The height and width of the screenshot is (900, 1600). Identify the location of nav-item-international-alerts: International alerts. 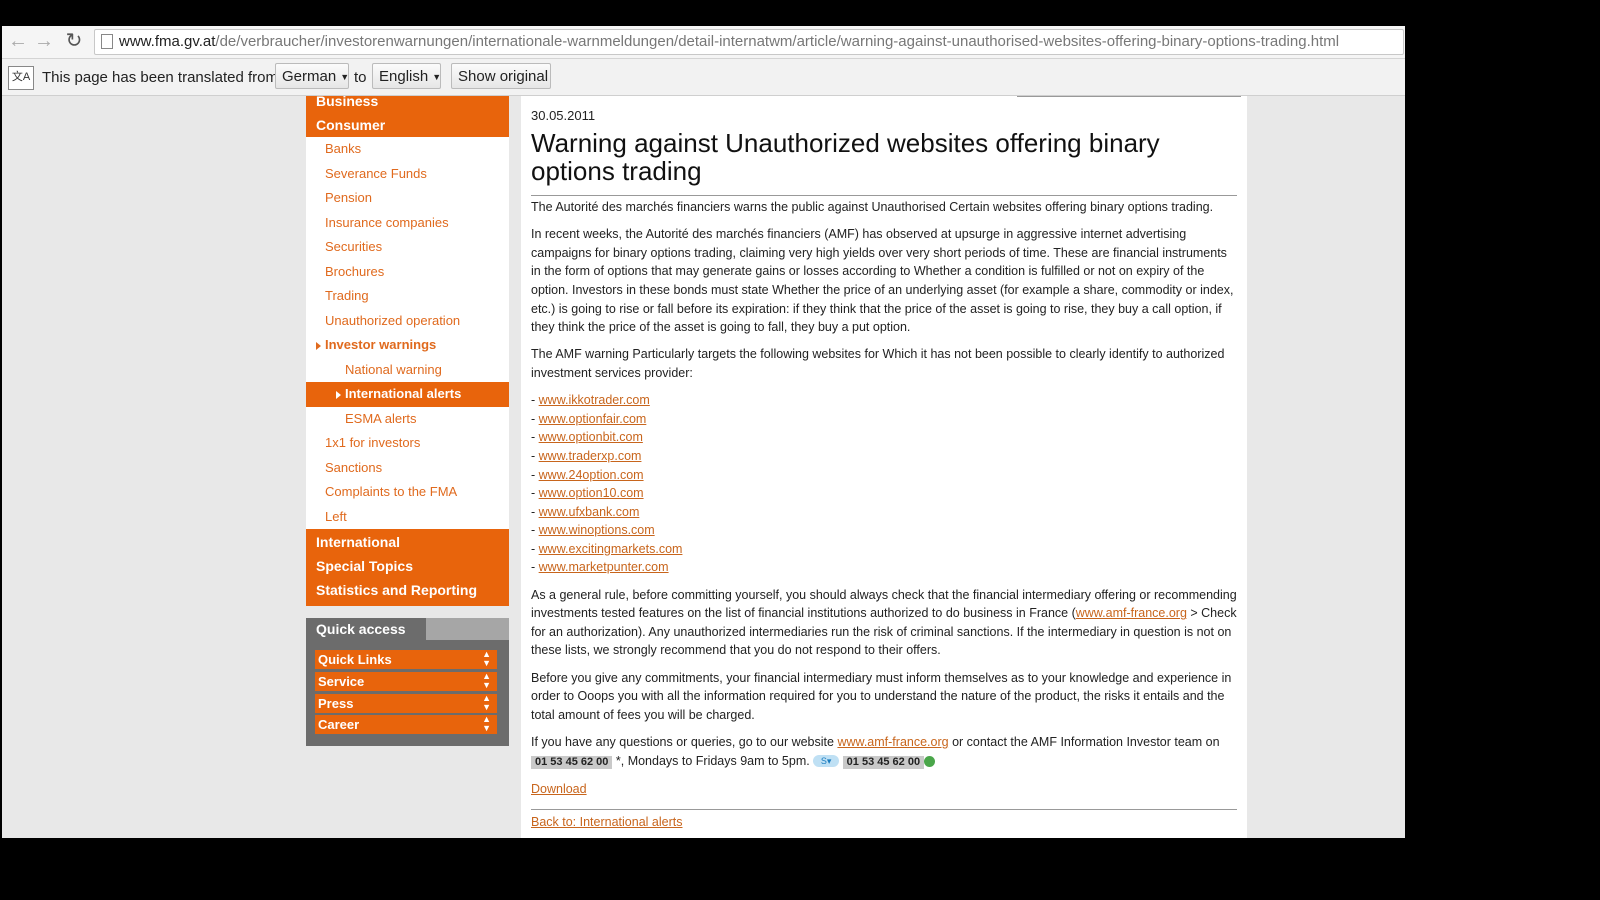
(407, 394).